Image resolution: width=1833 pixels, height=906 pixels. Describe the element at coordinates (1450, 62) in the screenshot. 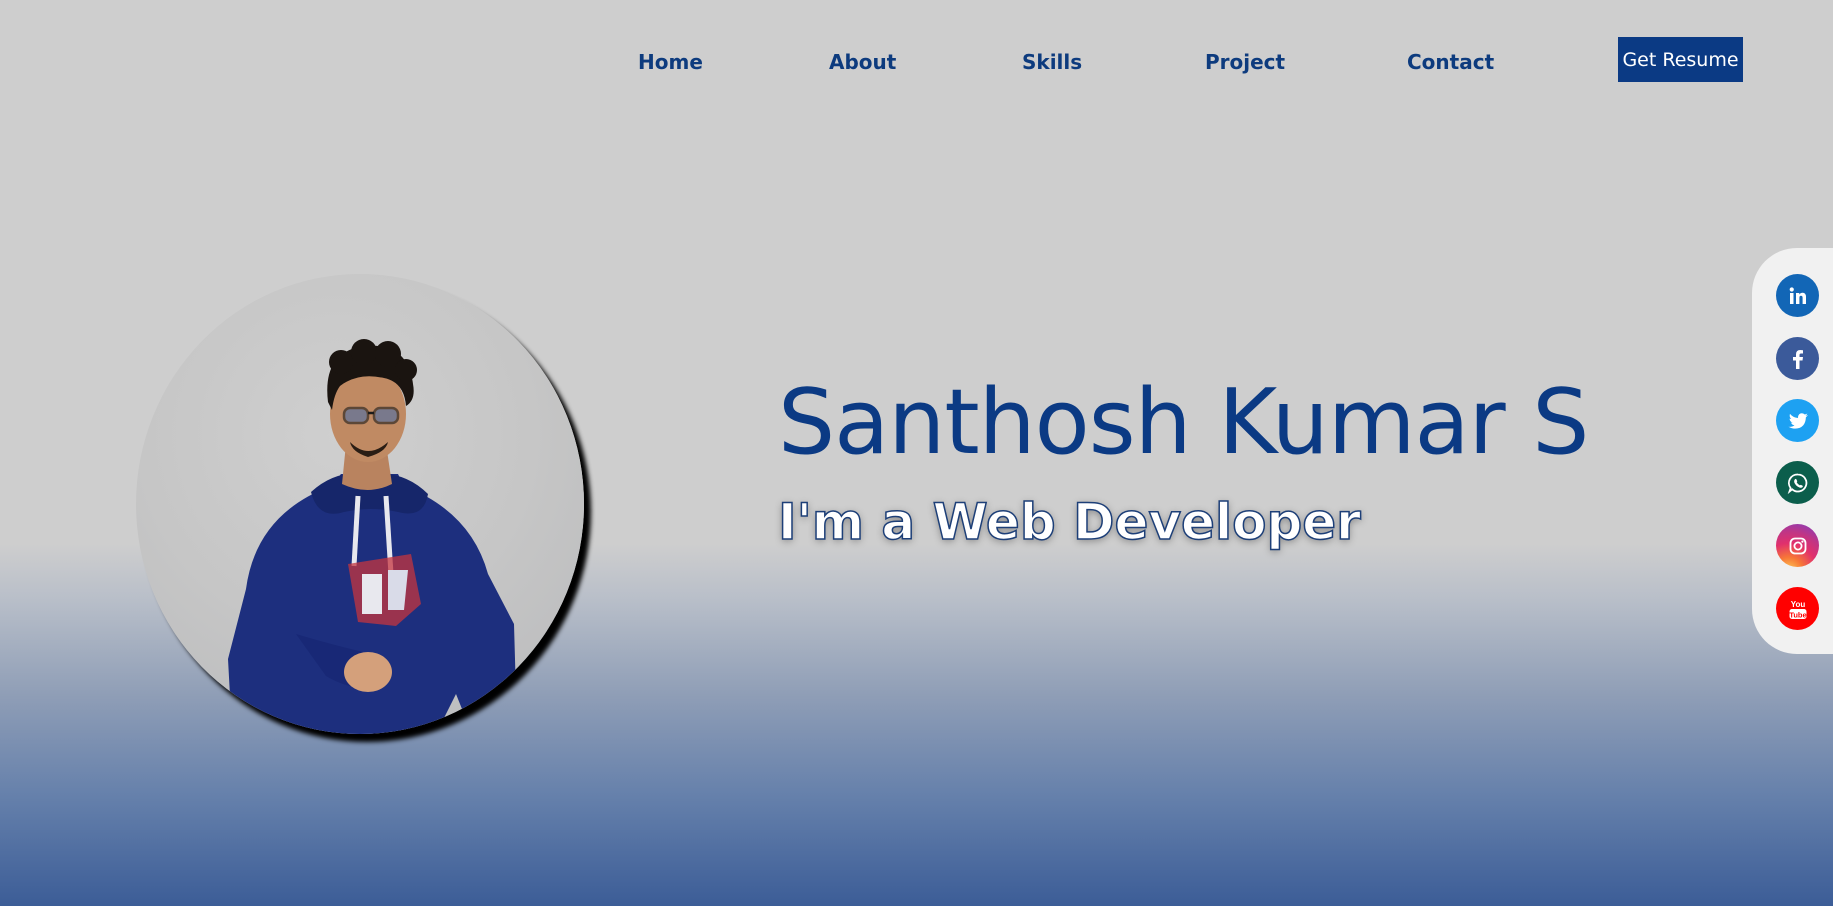

I see `nav-contact-link: Contact` at that location.